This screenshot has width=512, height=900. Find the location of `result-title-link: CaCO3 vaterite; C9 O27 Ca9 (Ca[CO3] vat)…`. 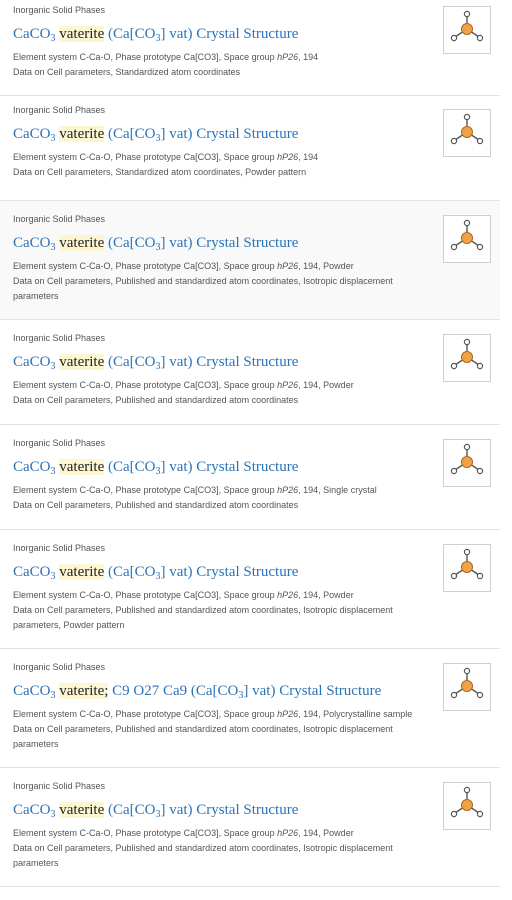

result-title-link: CaCO3 vaterite; C9 O27 Ca9 (Ca[CO3] vat)… is located at coordinates (197, 692).